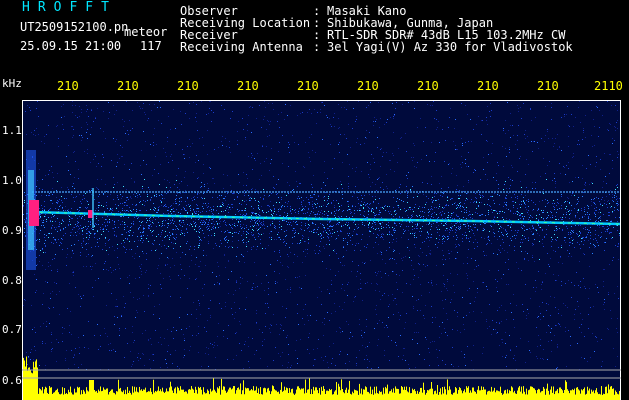 The width and height of the screenshot is (629, 400). I want to click on meteor-count: 117, so click(151, 46).